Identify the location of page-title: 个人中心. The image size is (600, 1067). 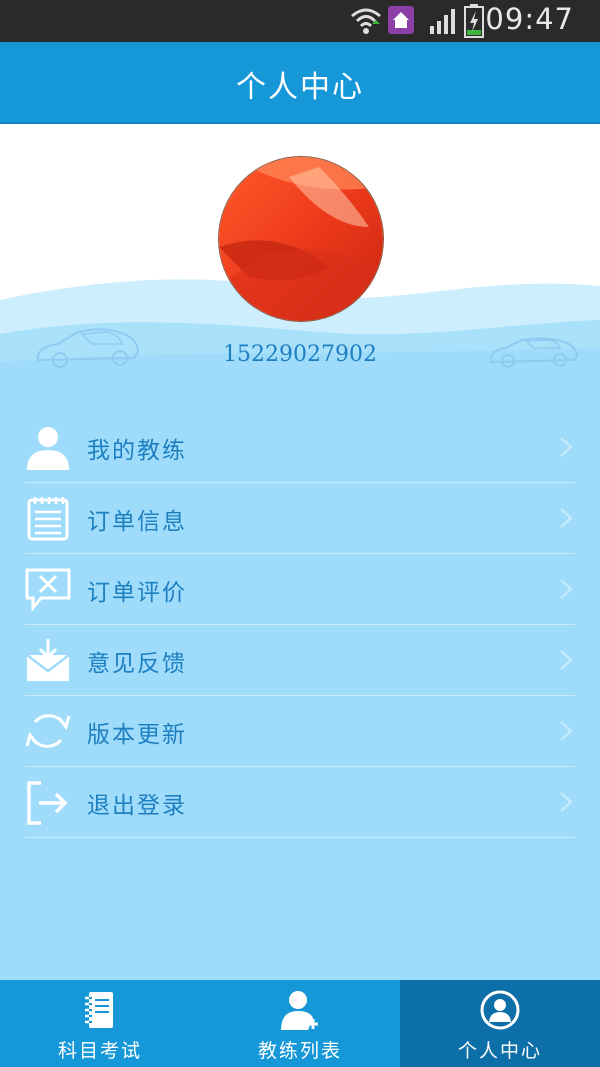
(300, 87).